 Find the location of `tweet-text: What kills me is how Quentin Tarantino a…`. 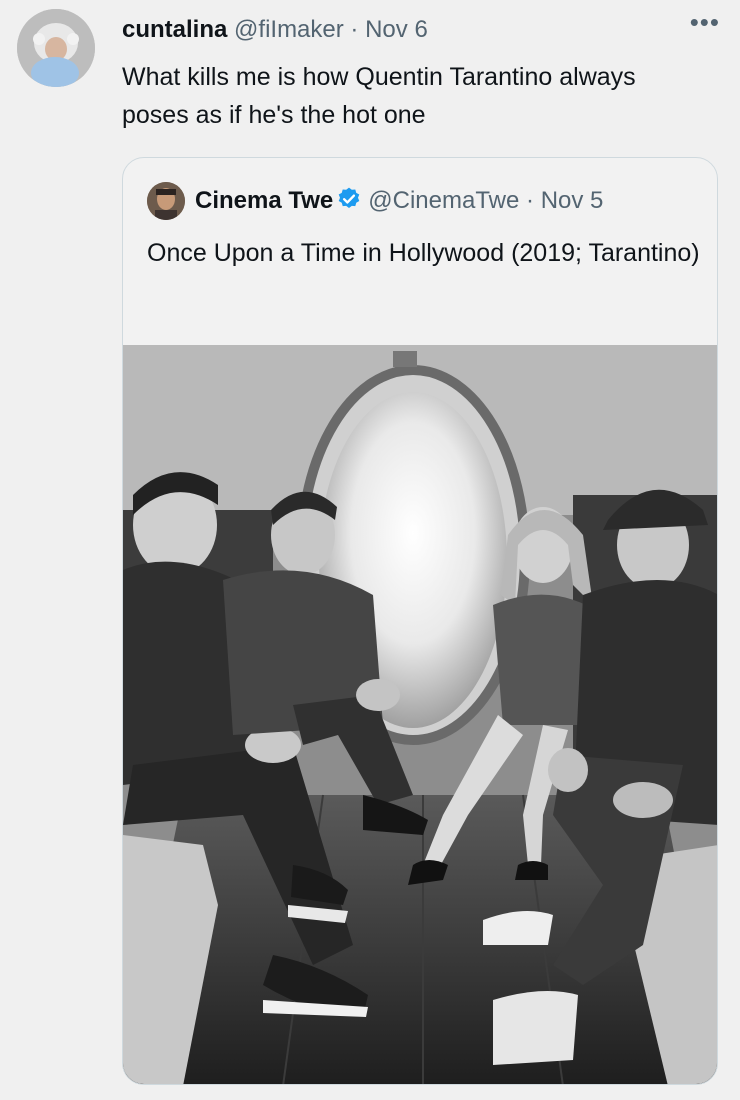

tweet-text: What kills me is how Quentin Tarantino a… is located at coordinates (379, 96).